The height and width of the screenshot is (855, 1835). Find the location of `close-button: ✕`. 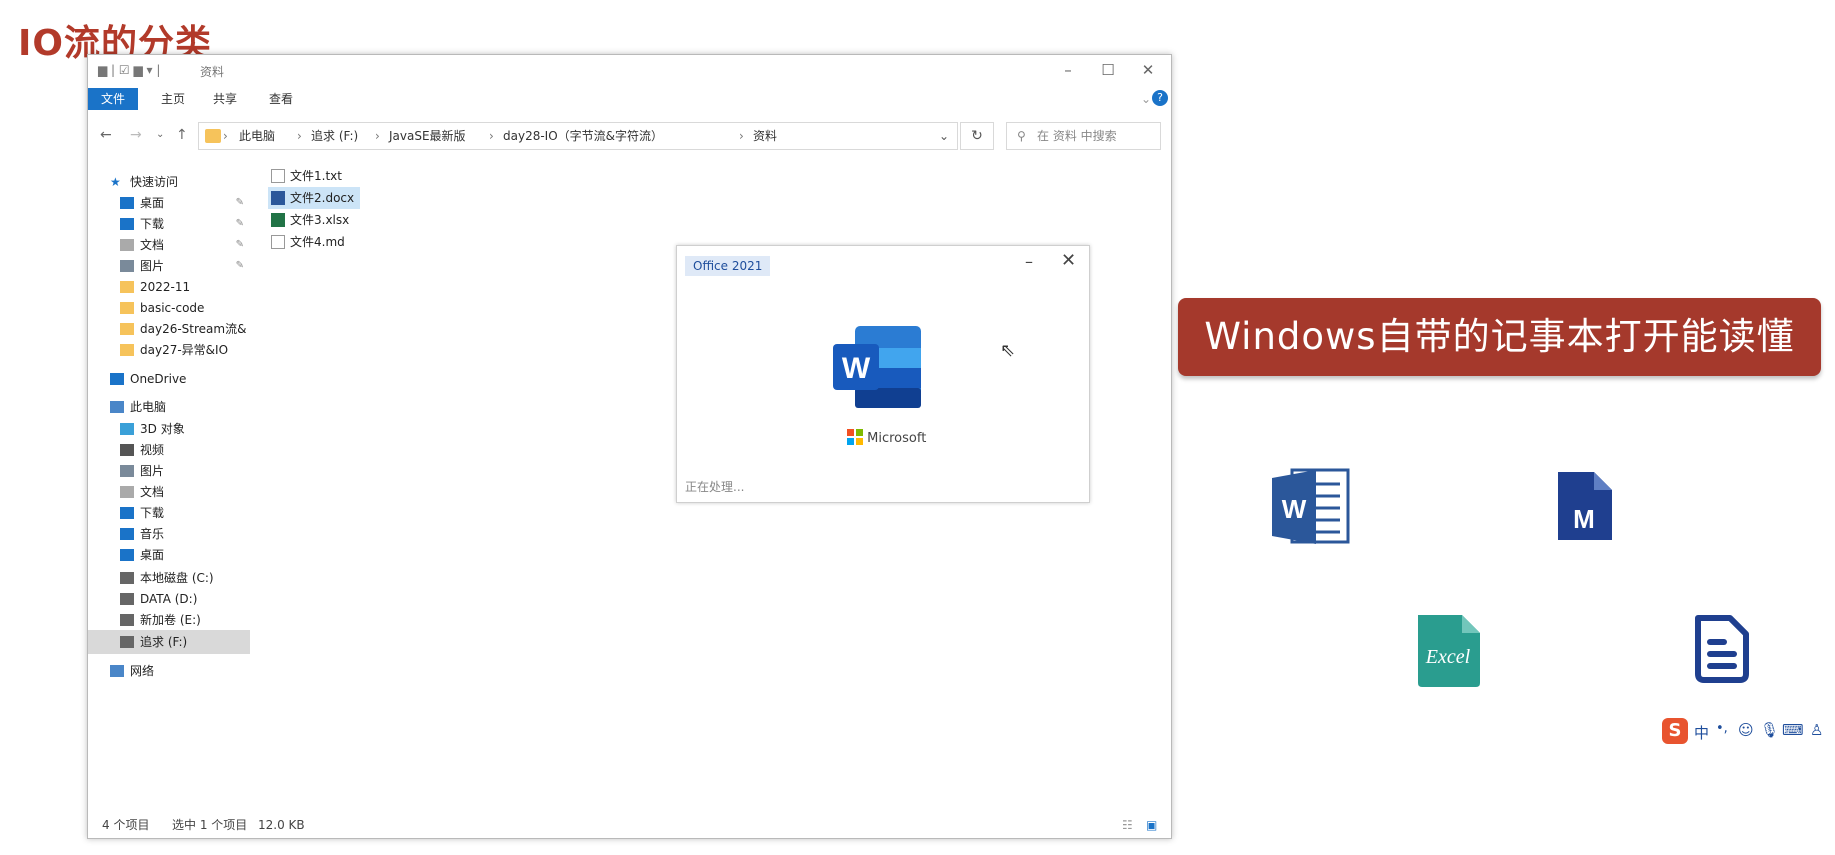

close-button: ✕ is located at coordinates (1148, 70).